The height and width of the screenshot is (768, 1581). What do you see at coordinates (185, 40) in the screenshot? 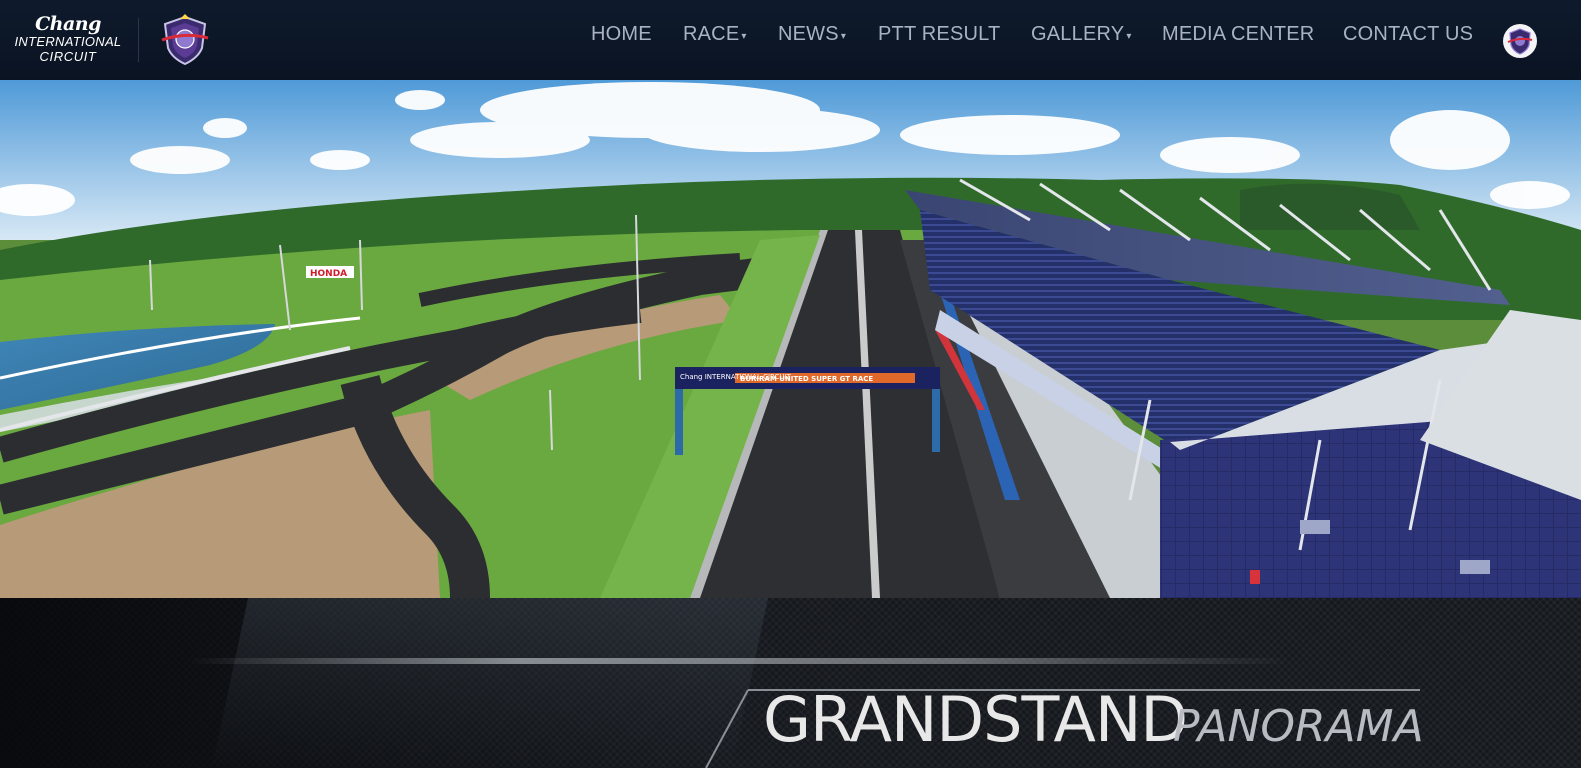
I see `club-crest-logo` at bounding box center [185, 40].